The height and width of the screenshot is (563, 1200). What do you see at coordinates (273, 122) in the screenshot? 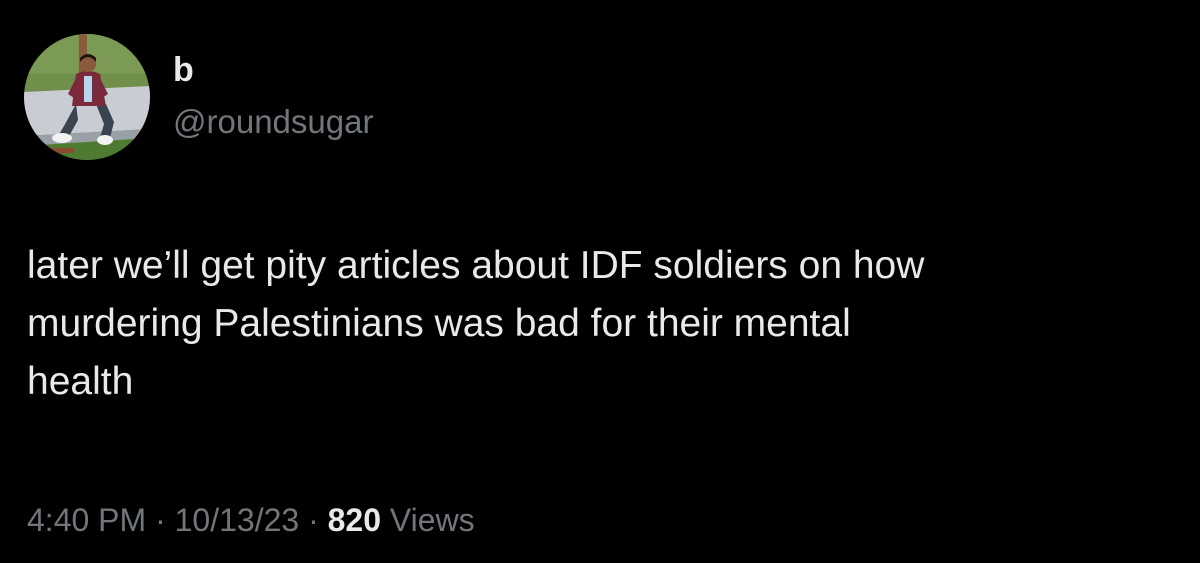
I see `author-handle: @roundsugar` at bounding box center [273, 122].